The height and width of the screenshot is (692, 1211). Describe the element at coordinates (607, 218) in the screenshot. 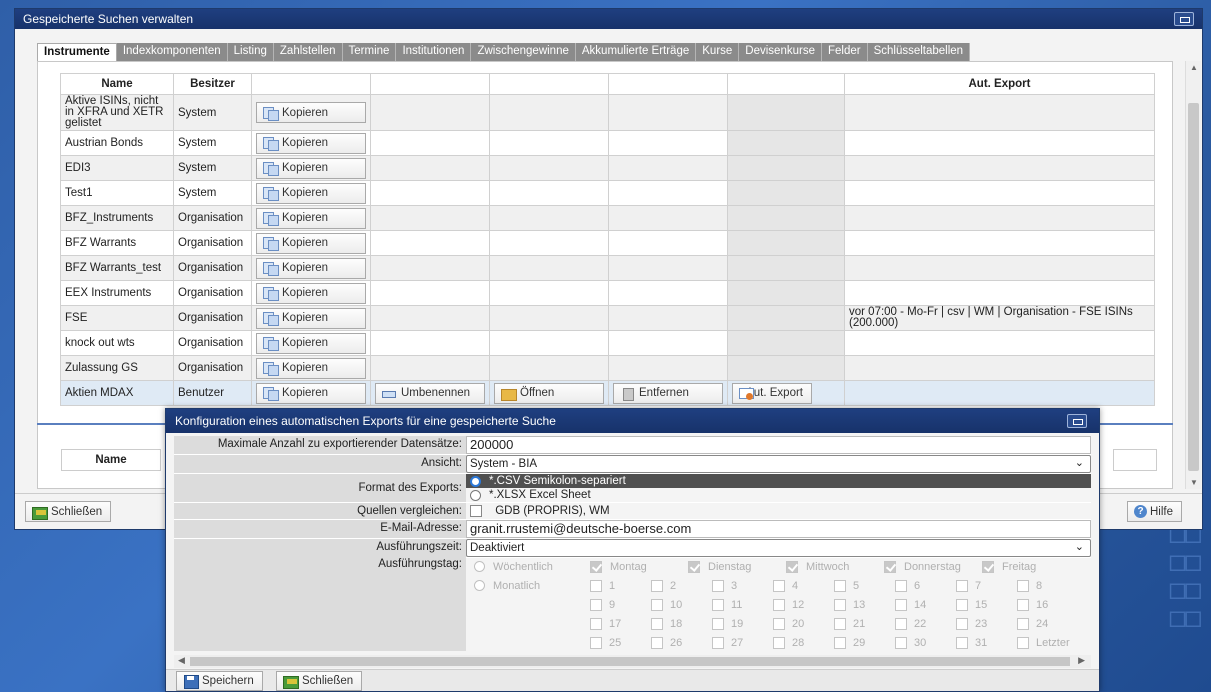

I see `table-row: BFZ_Instruments Organisation Kopieren` at that location.